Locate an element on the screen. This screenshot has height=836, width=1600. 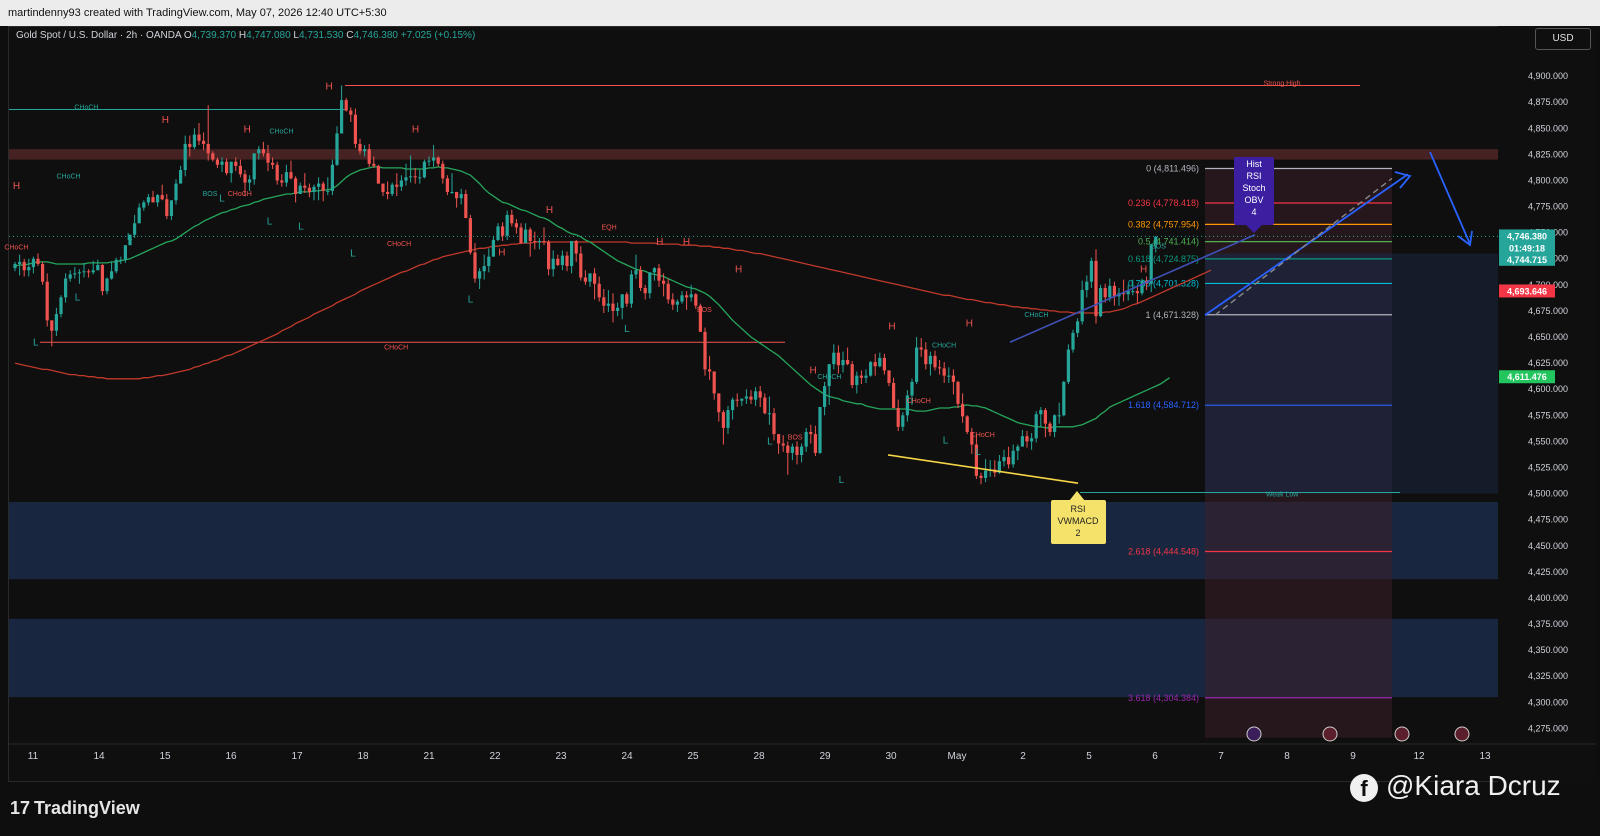
y-tick-label: 4,350.000 is located at coordinates (1548, 650).